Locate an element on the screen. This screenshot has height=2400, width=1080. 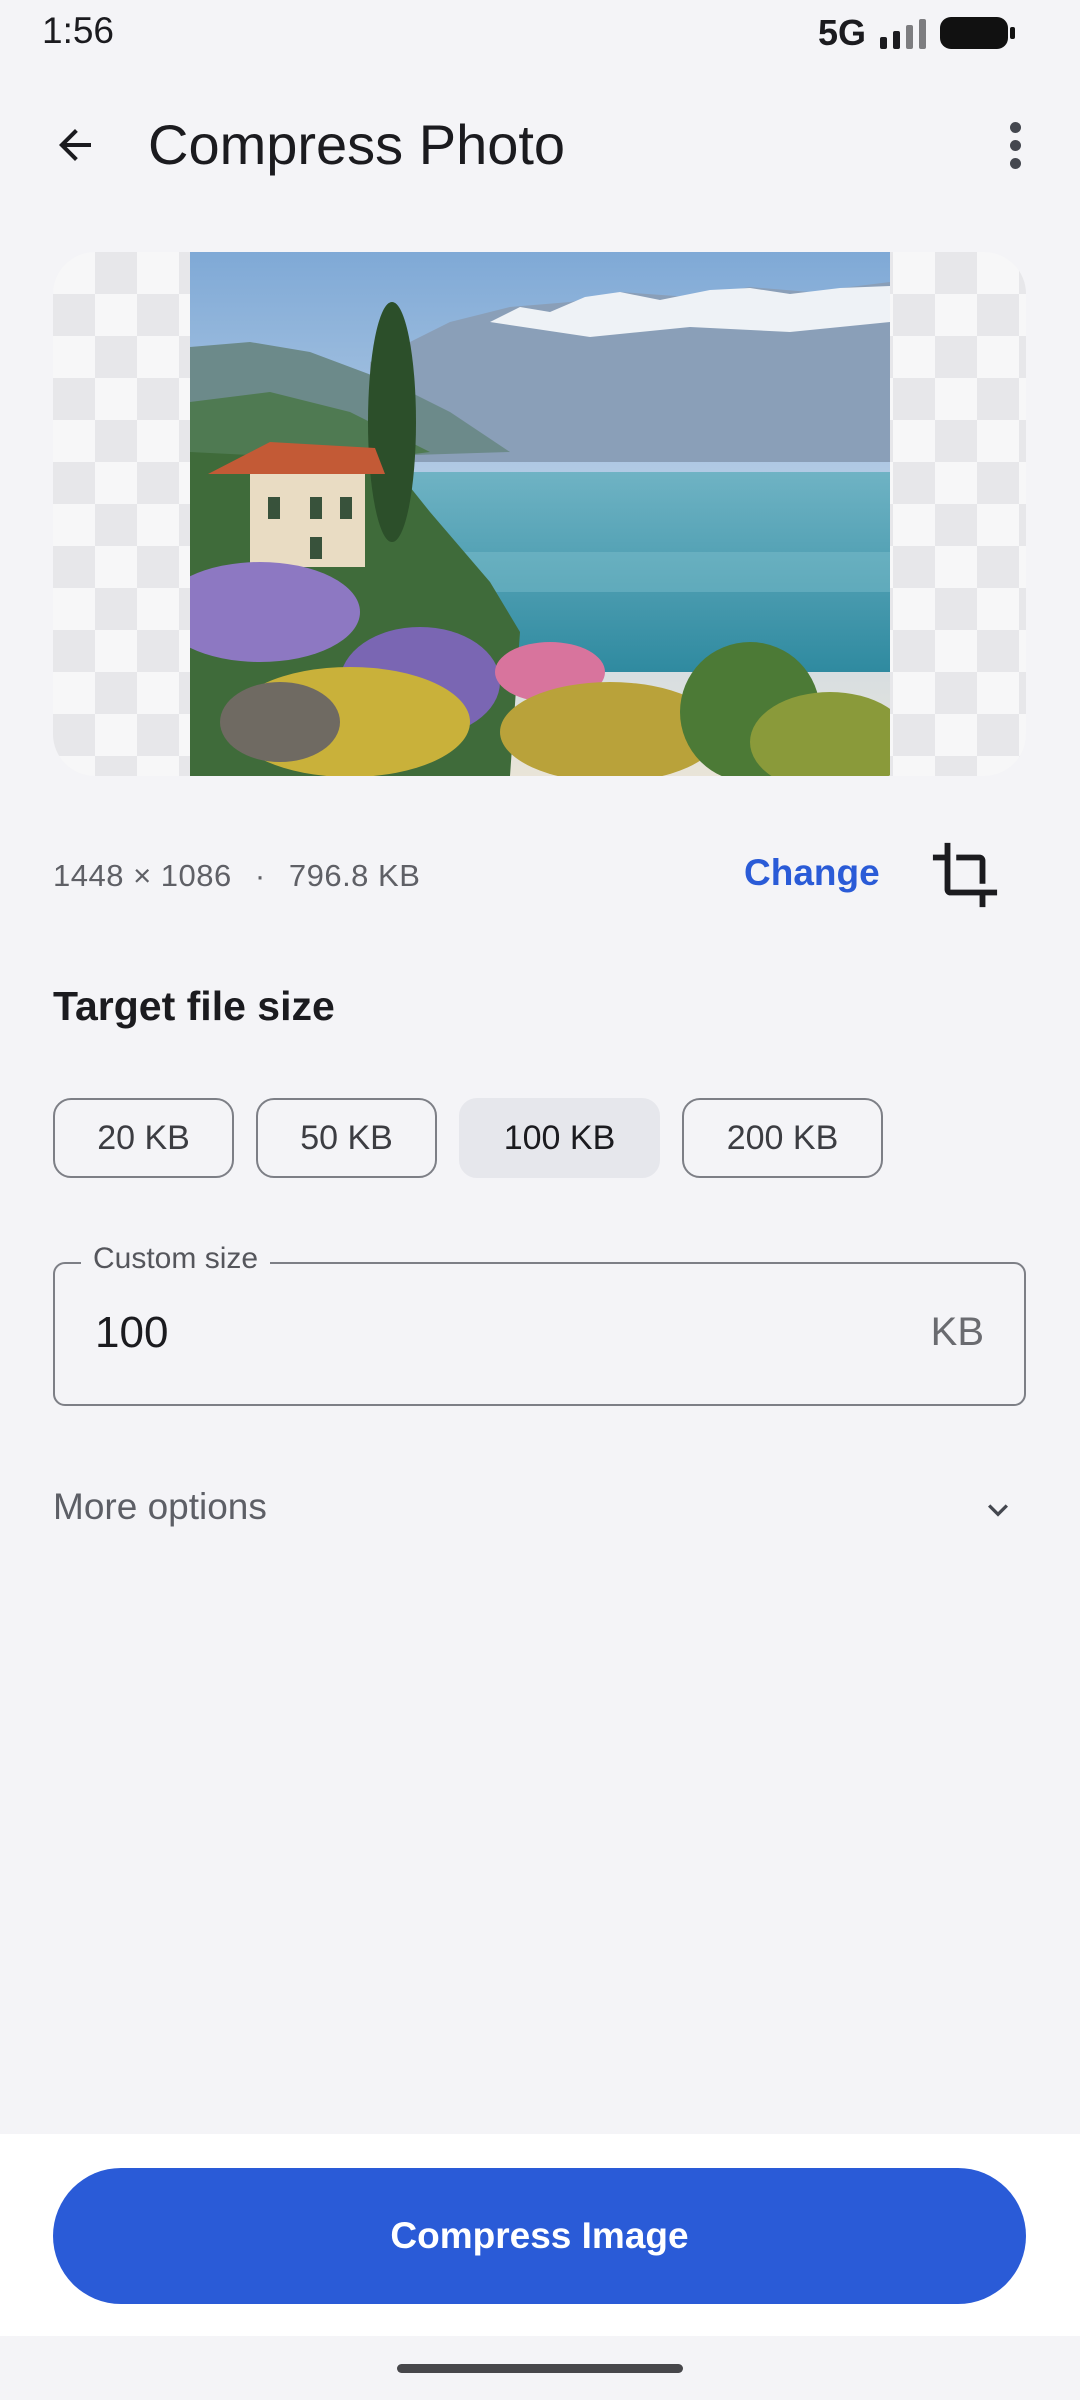
crop-icon is located at coordinates (965, 875).